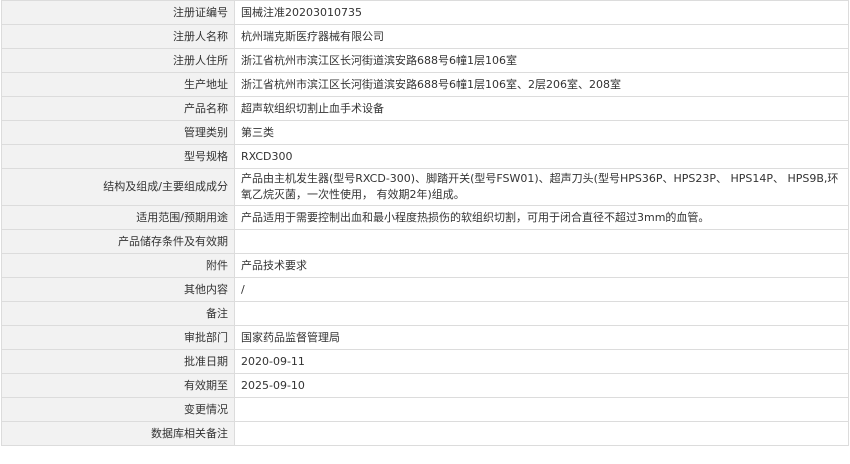 This screenshot has height=464, width=850. What do you see at coordinates (118, 313) in the screenshot?
I see `field-label: 备注` at bounding box center [118, 313].